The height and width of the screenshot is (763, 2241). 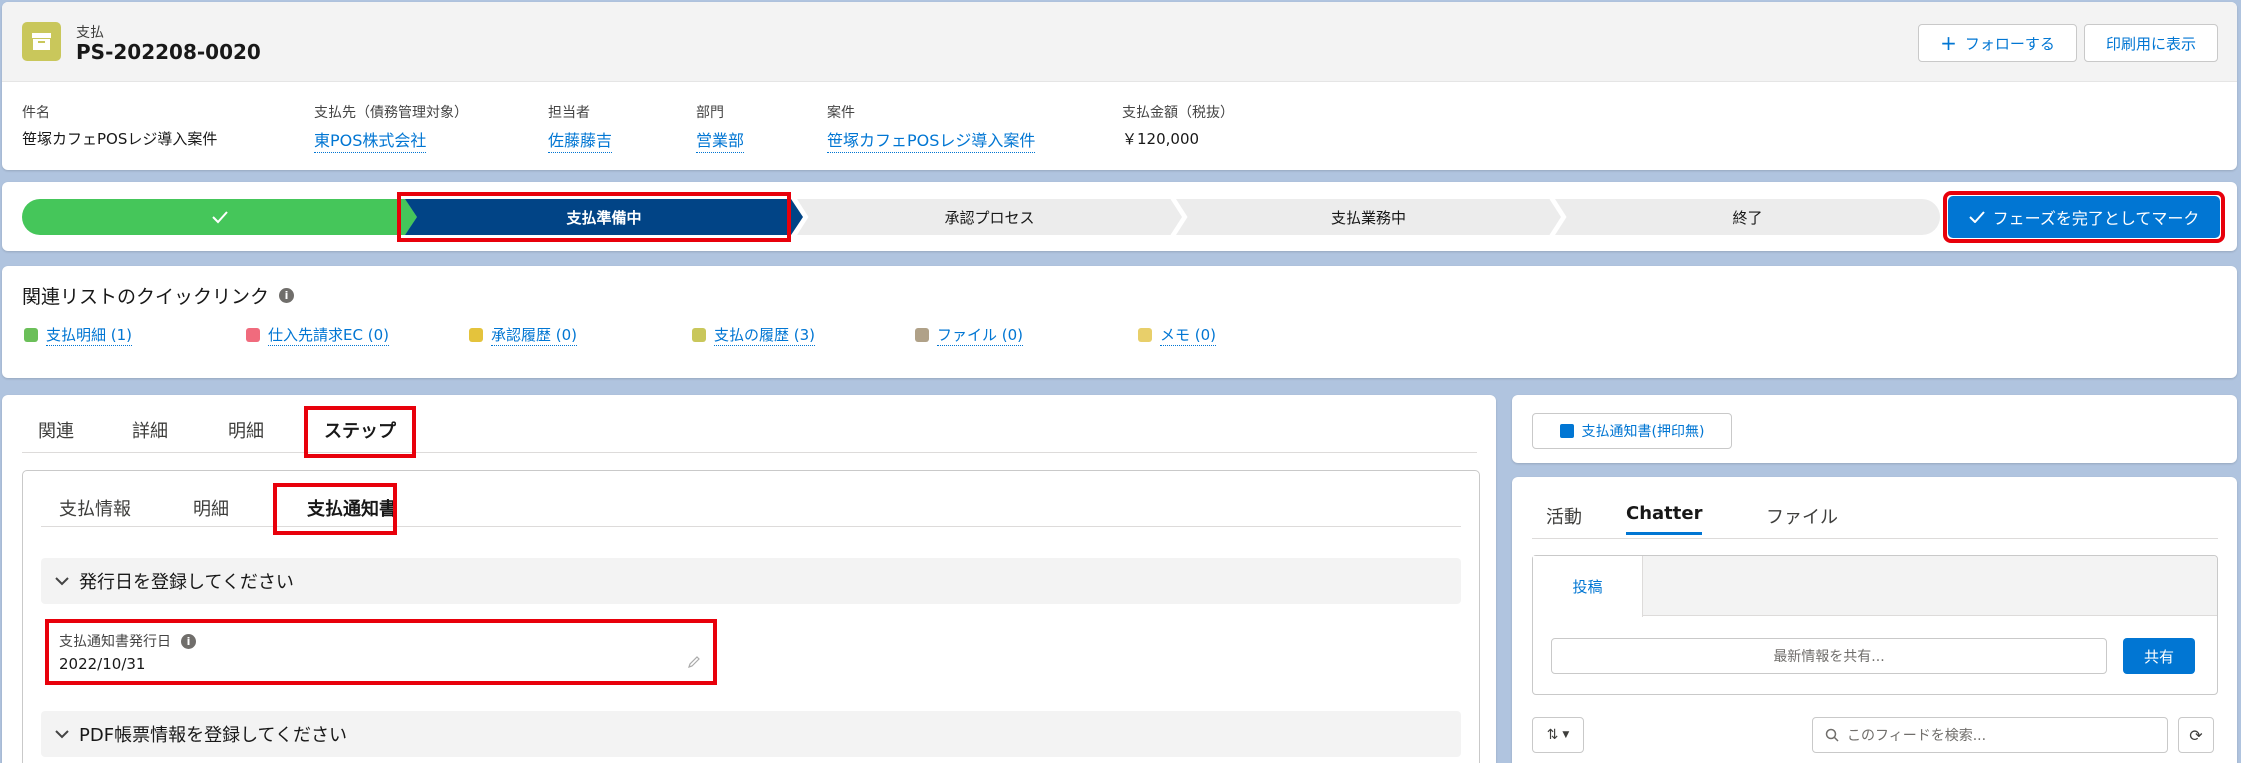 I want to click on project-link: 笹塚カフェPOSレジ導入案件, so click(x=931, y=140).